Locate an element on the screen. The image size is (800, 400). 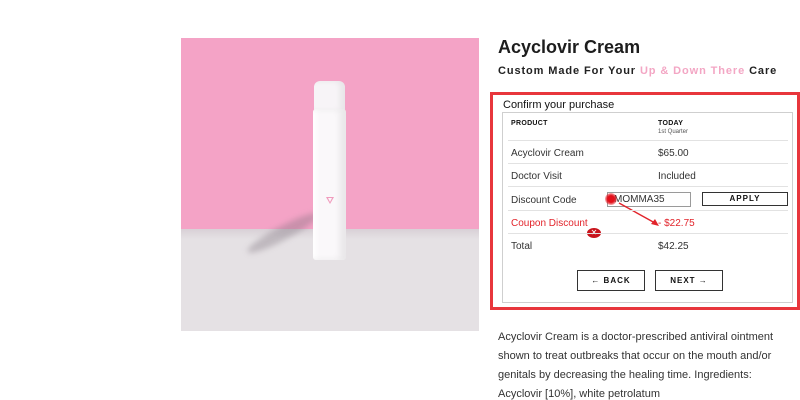
confirm-title: Confirm your purchase is located at coordinates (559, 105).